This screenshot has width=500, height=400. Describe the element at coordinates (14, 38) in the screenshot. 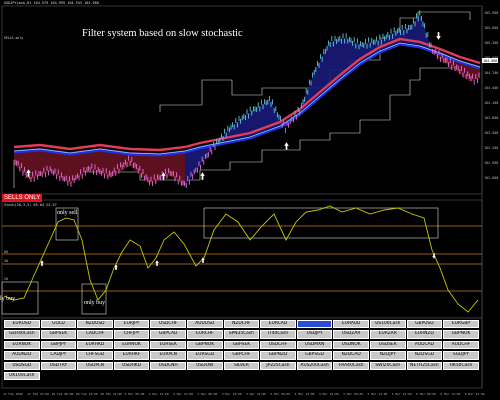

I see `sub-label: SELLS only` at that location.